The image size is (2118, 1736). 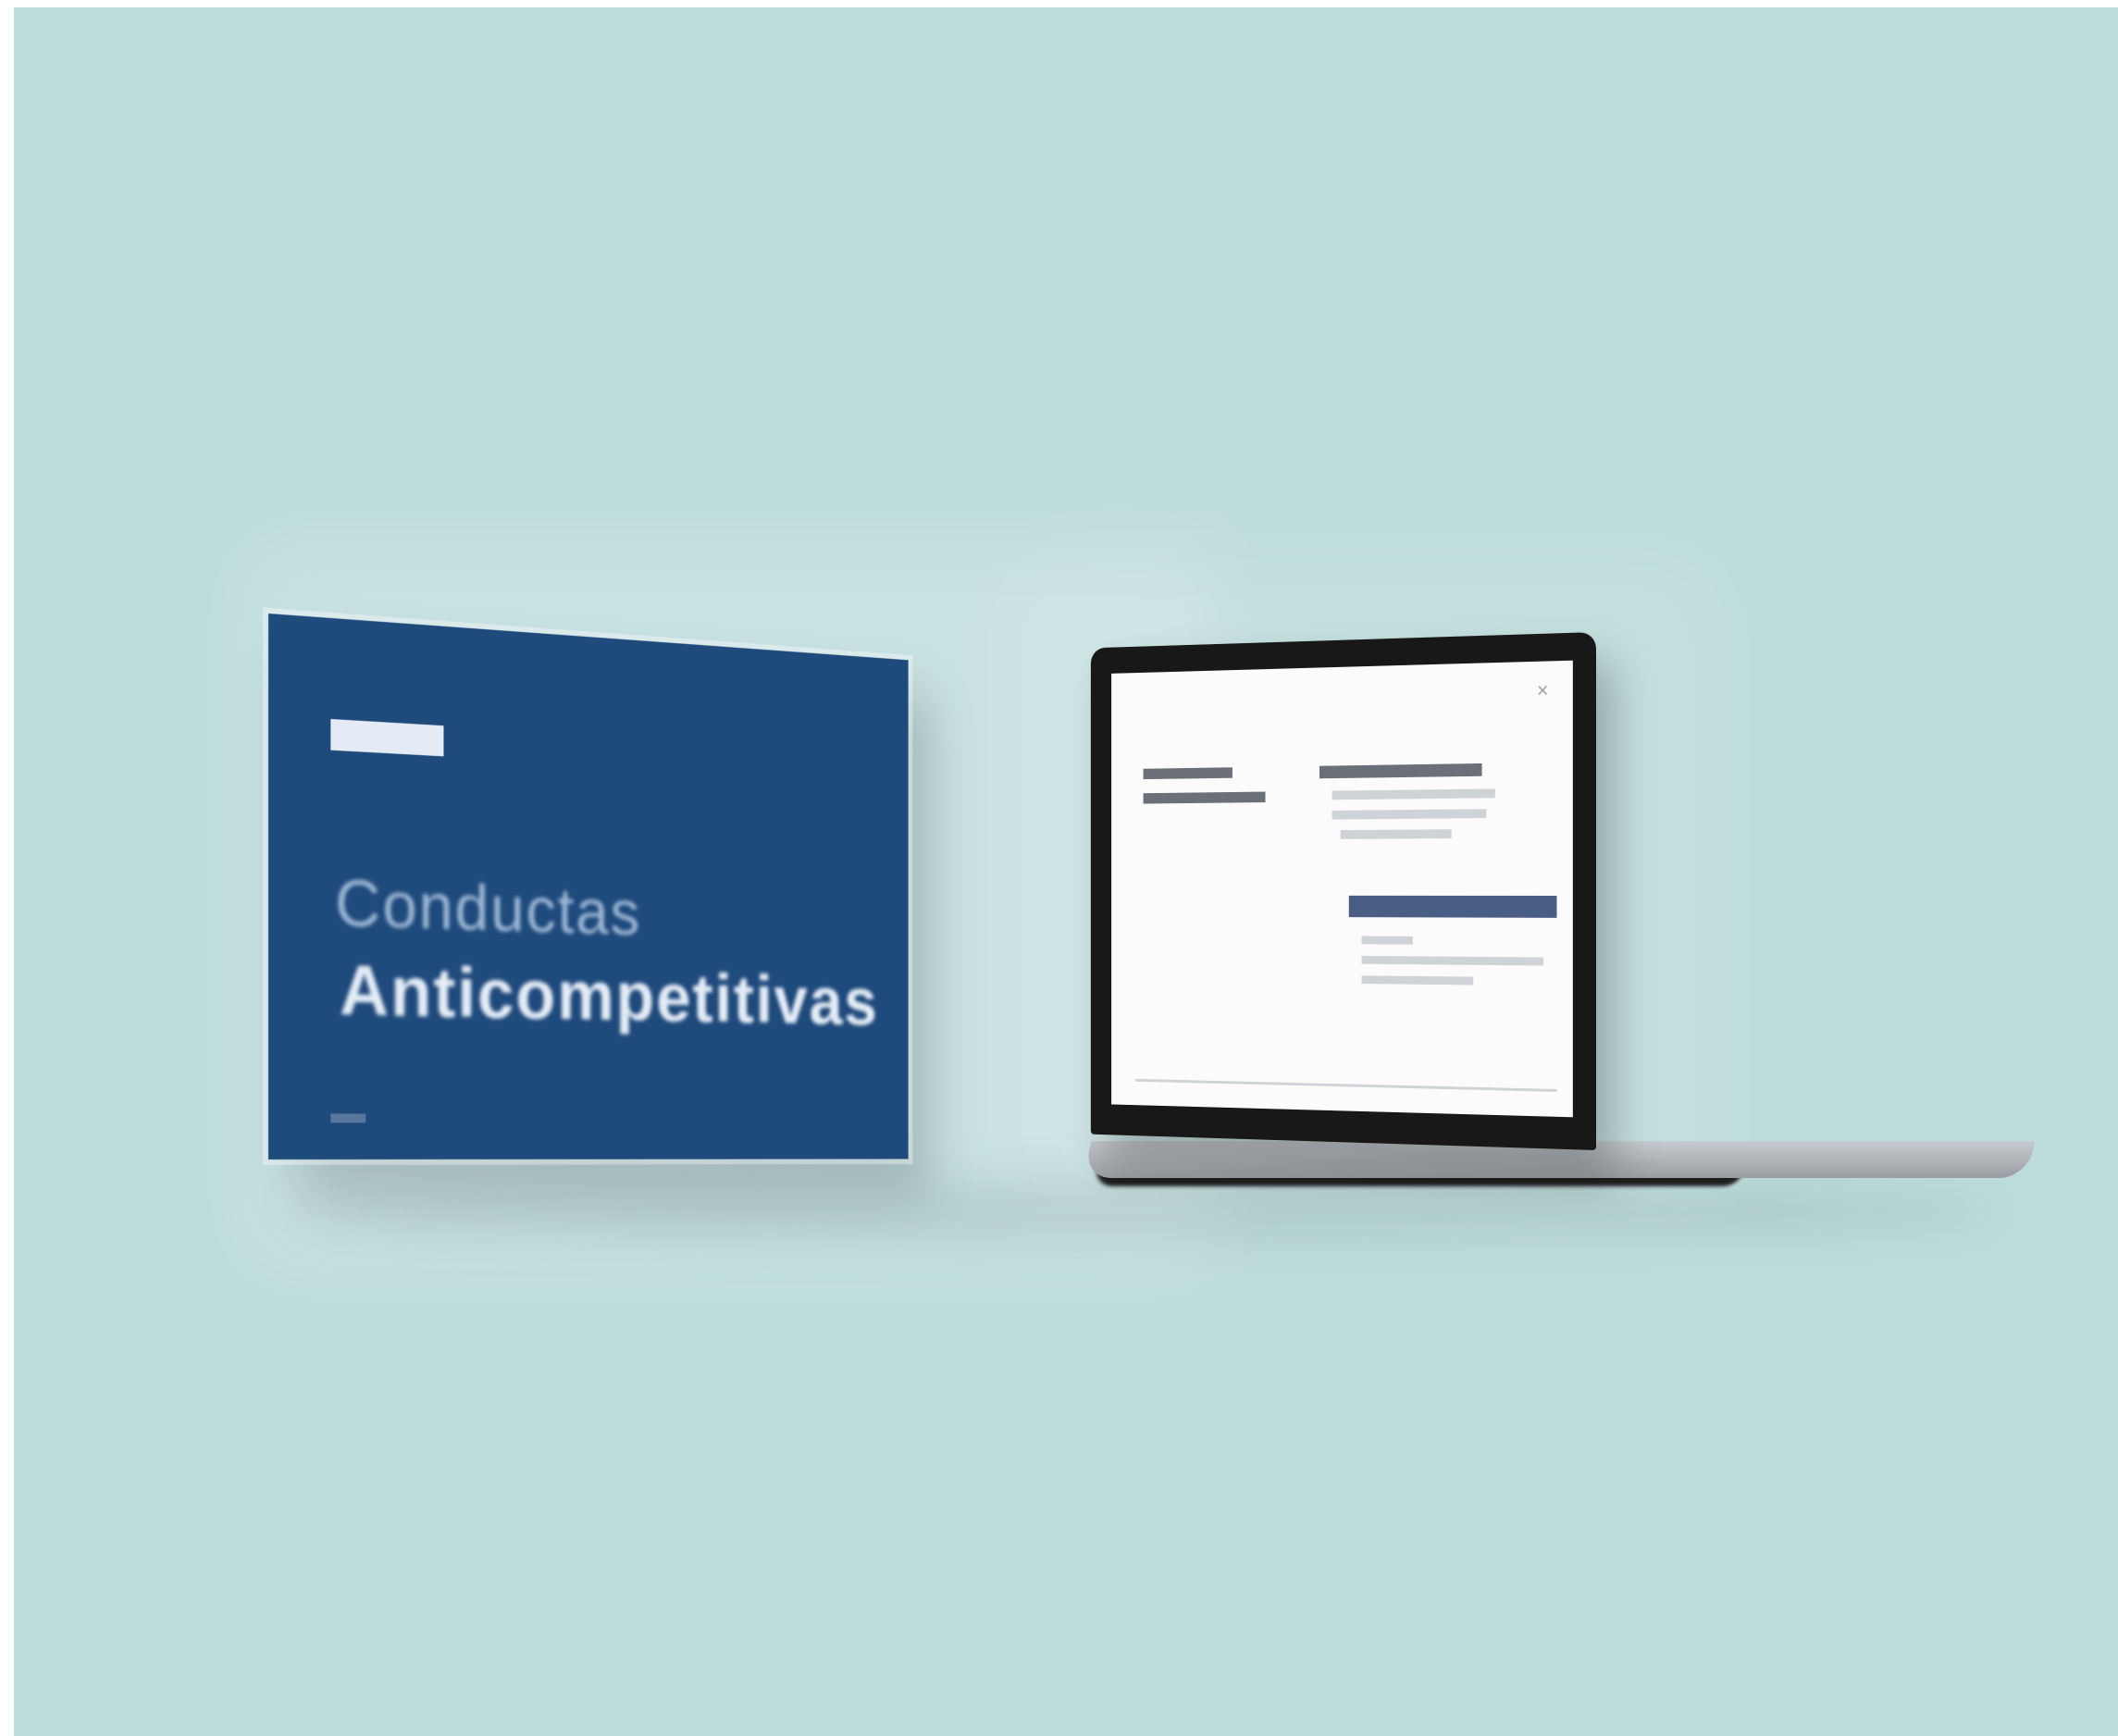 I want to click on screen-footer-line, so click(x=1345, y=1085).